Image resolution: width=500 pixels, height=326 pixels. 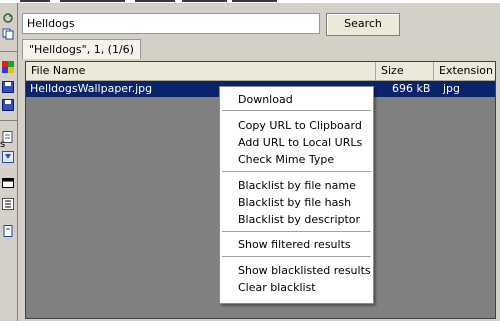 I want to click on menu-item-add-url-local: Add URL to Local URLs, so click(x=300, y=142).